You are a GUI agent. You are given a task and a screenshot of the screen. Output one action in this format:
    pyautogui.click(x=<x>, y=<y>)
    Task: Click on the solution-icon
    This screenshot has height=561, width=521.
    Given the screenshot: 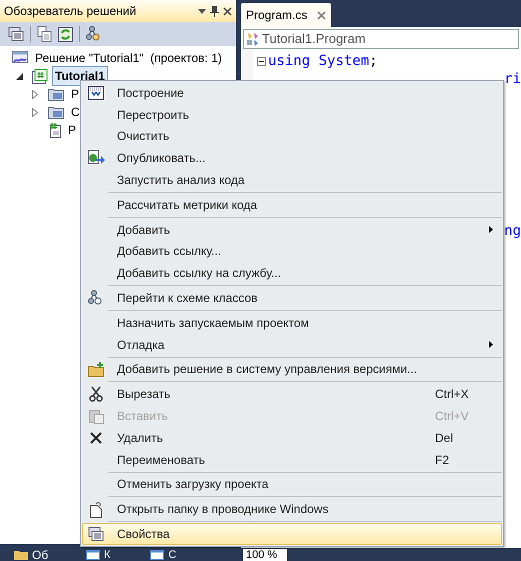 What is the action you would take?
    pyautogui.click(x=20, y=58)
    